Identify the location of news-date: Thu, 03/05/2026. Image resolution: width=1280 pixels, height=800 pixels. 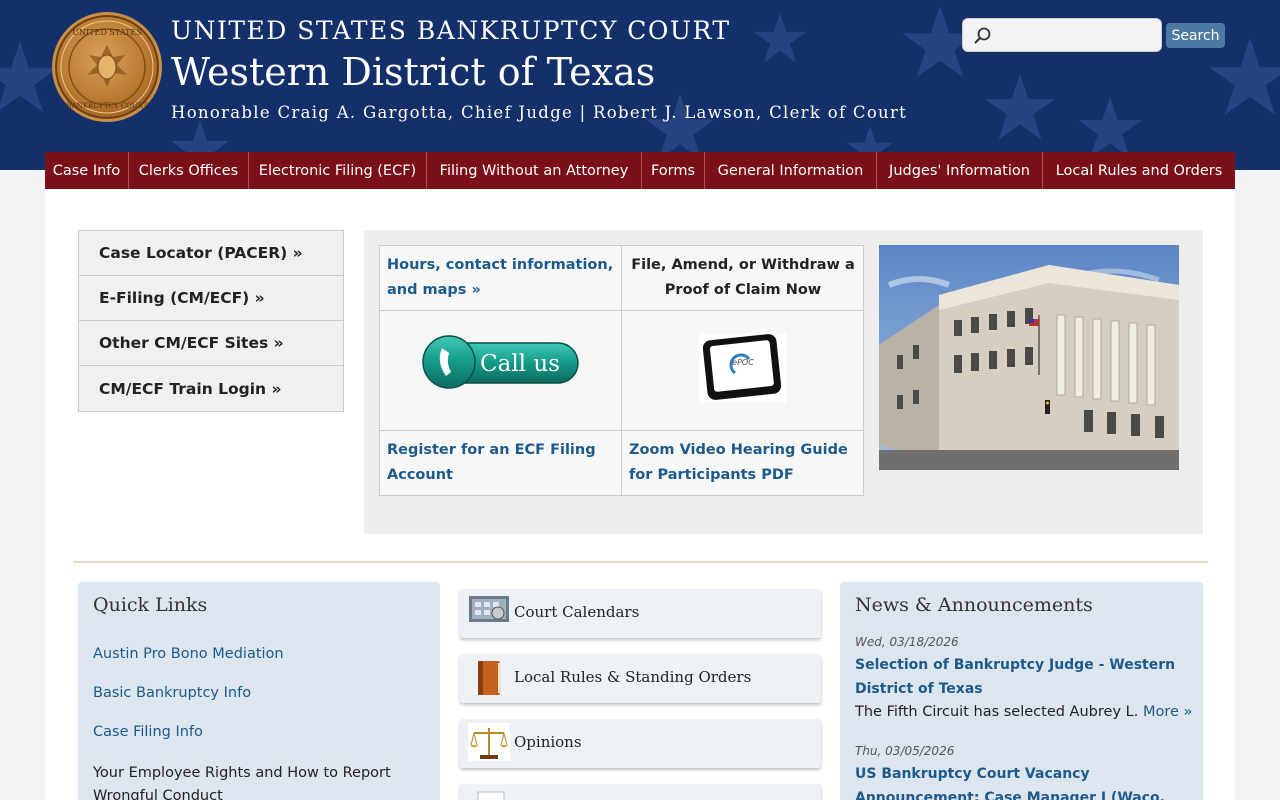
(905, 751).